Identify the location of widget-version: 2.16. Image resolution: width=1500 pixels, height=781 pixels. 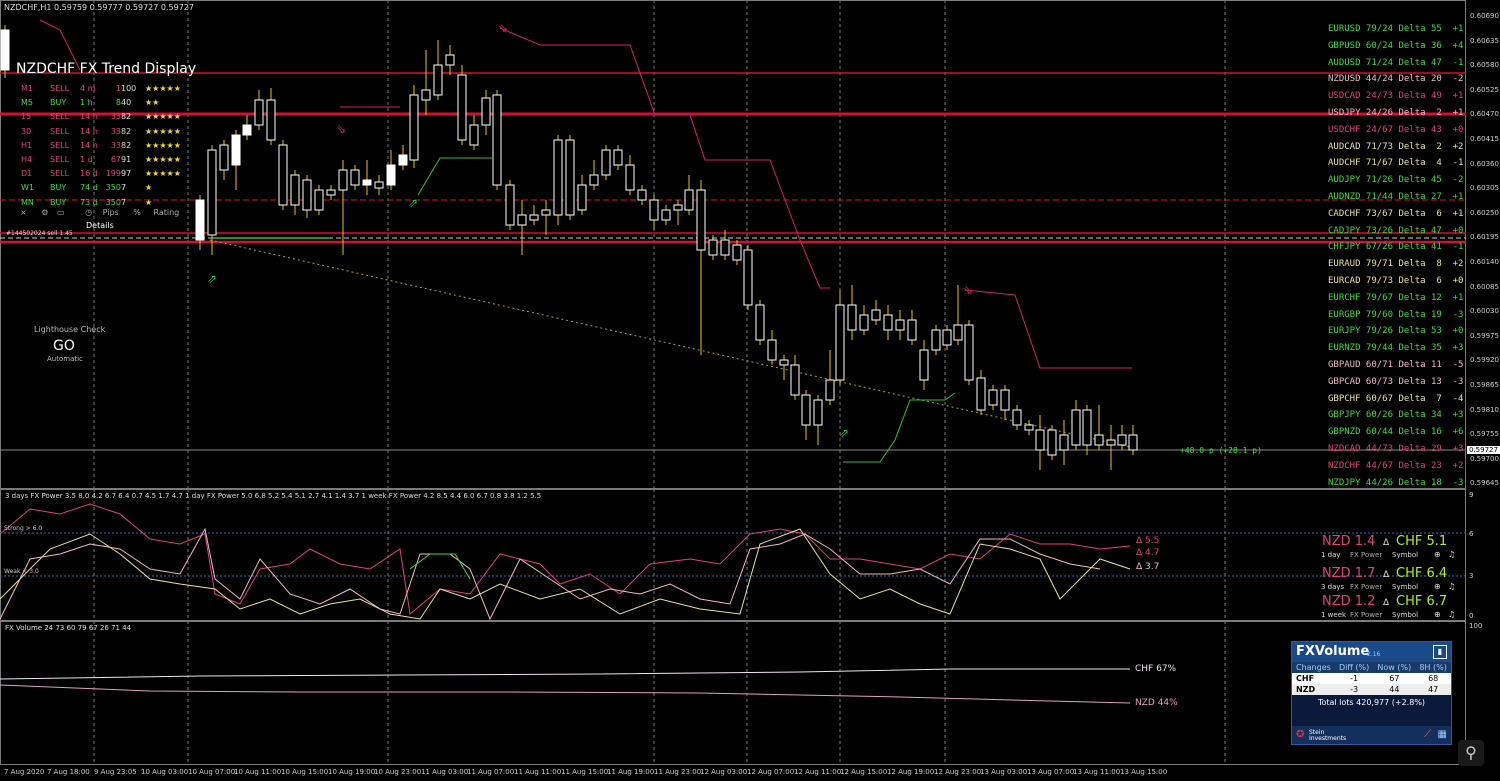
(1374, 654).